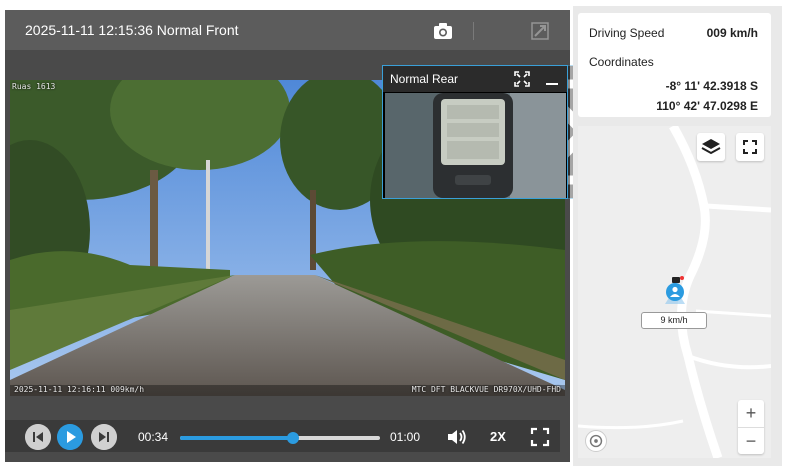 The height and width of the screenshot is (467, 785). I want to click on coordinates-label: Coordinates, so click(621, 62).